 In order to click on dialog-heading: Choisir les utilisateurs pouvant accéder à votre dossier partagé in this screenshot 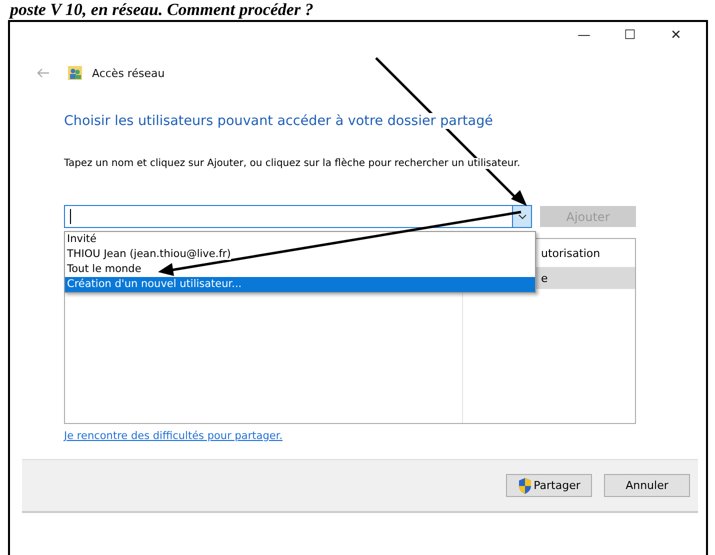, I will do `click(278, 121)`.